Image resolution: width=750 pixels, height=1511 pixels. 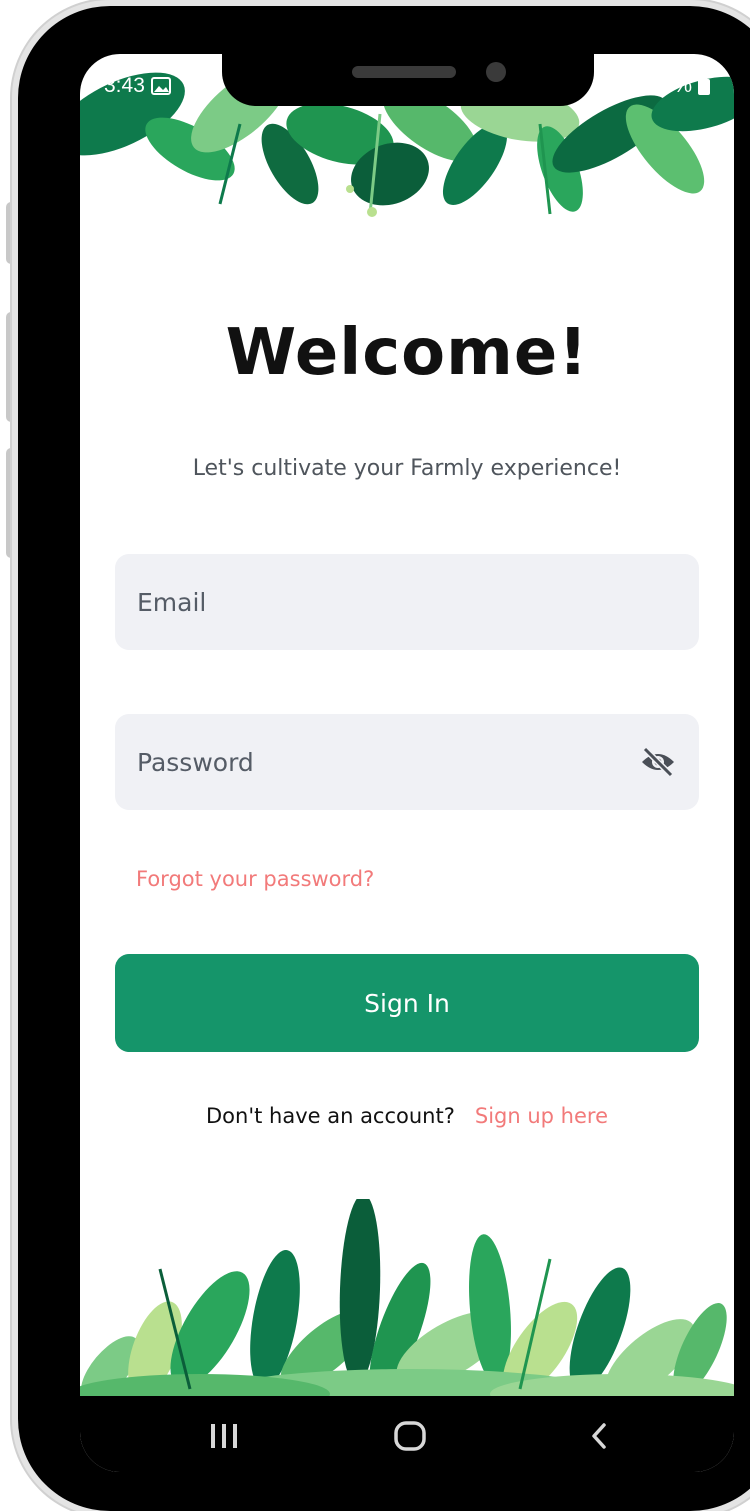 What do you see at coordinates (407, 602) in the screenshot?
I see `email-field` at bounding box center [407, 602].